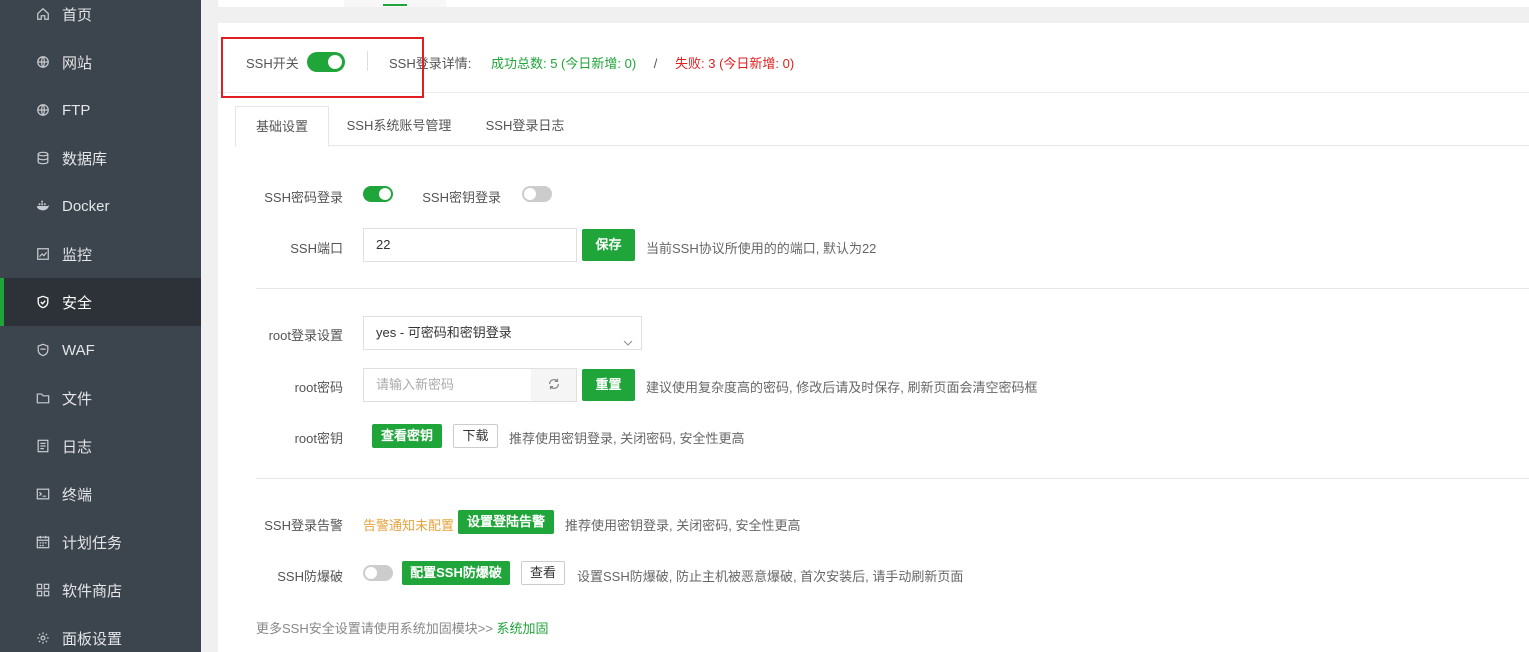 This screenshot has width=1529, height=652. I want to click on sidebar-item-label: 面板设置, so click(92, 639).